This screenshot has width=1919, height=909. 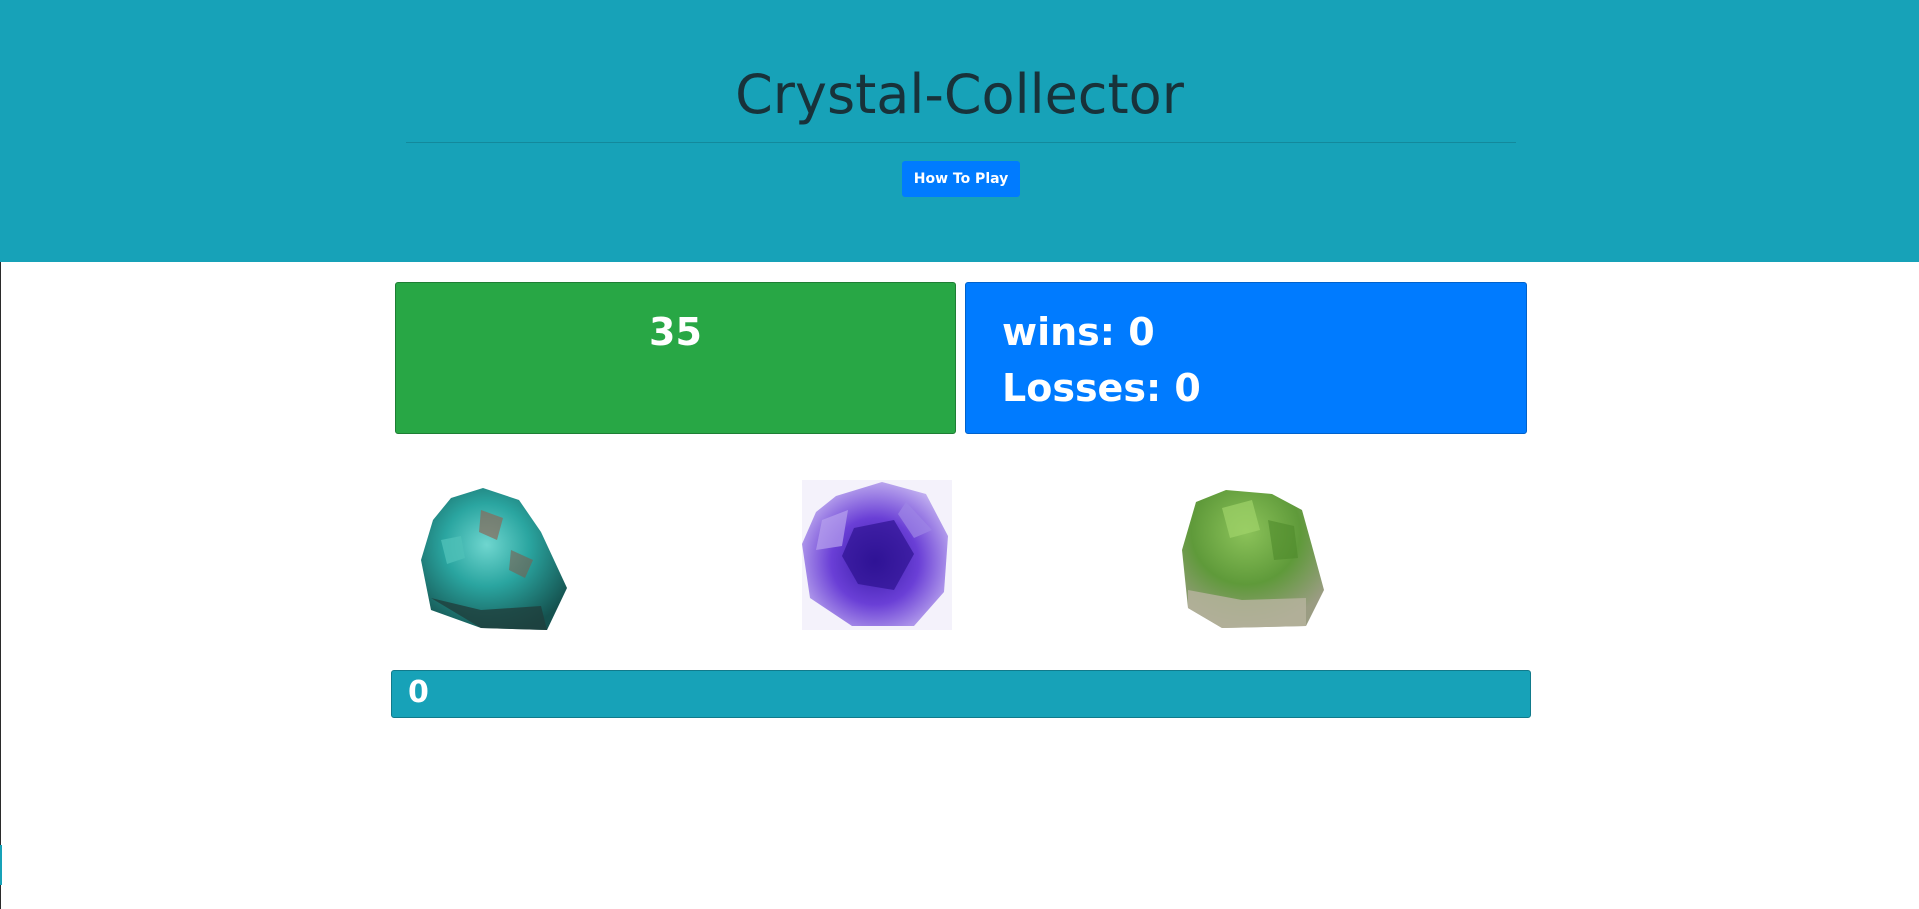 What do you see at coordinates (675, 332) in the screenshot?
I see `target-number: 35` at bounding box center [675, 332].